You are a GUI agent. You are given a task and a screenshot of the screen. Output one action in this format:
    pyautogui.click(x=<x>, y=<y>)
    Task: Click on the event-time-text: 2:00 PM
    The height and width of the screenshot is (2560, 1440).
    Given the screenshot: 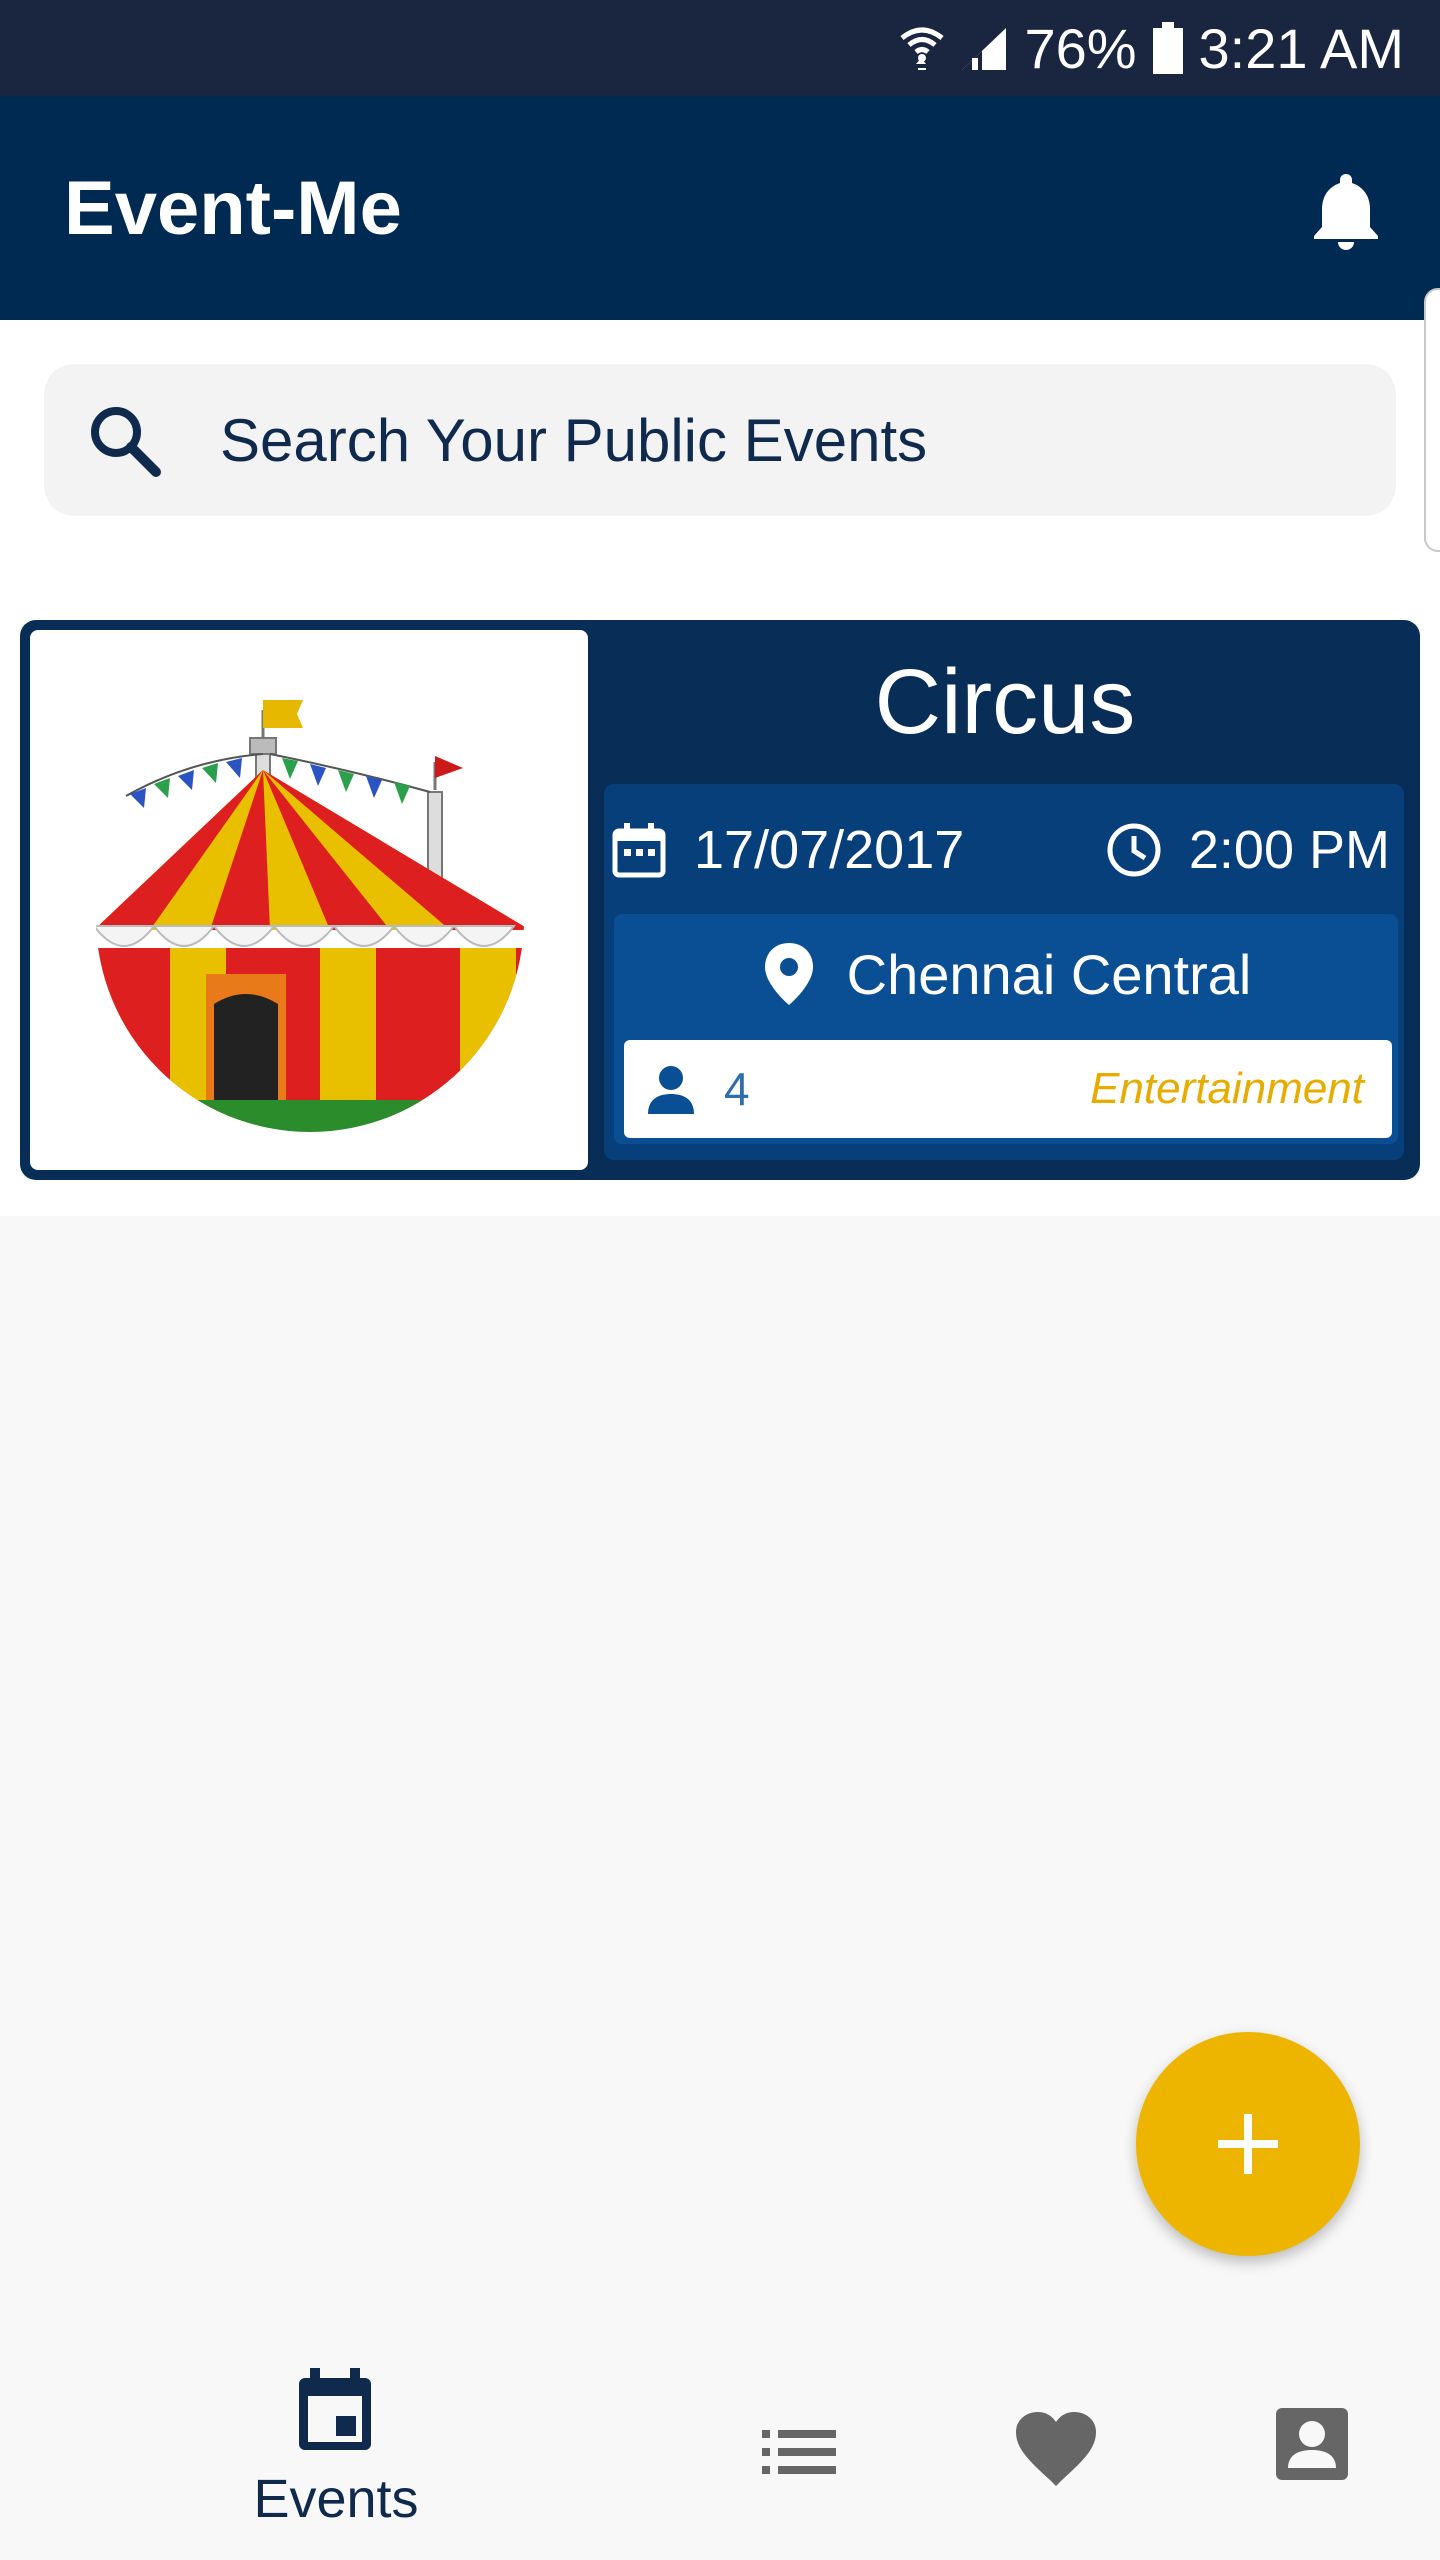 What is the action you would take?
    pyautogui.click(x=1289, y=850)
    